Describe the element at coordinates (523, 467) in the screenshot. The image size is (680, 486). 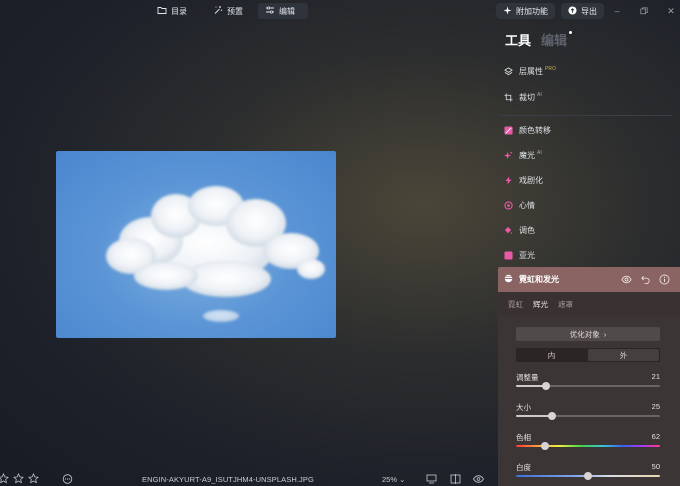
I see `slider-label: 白度` at that location.